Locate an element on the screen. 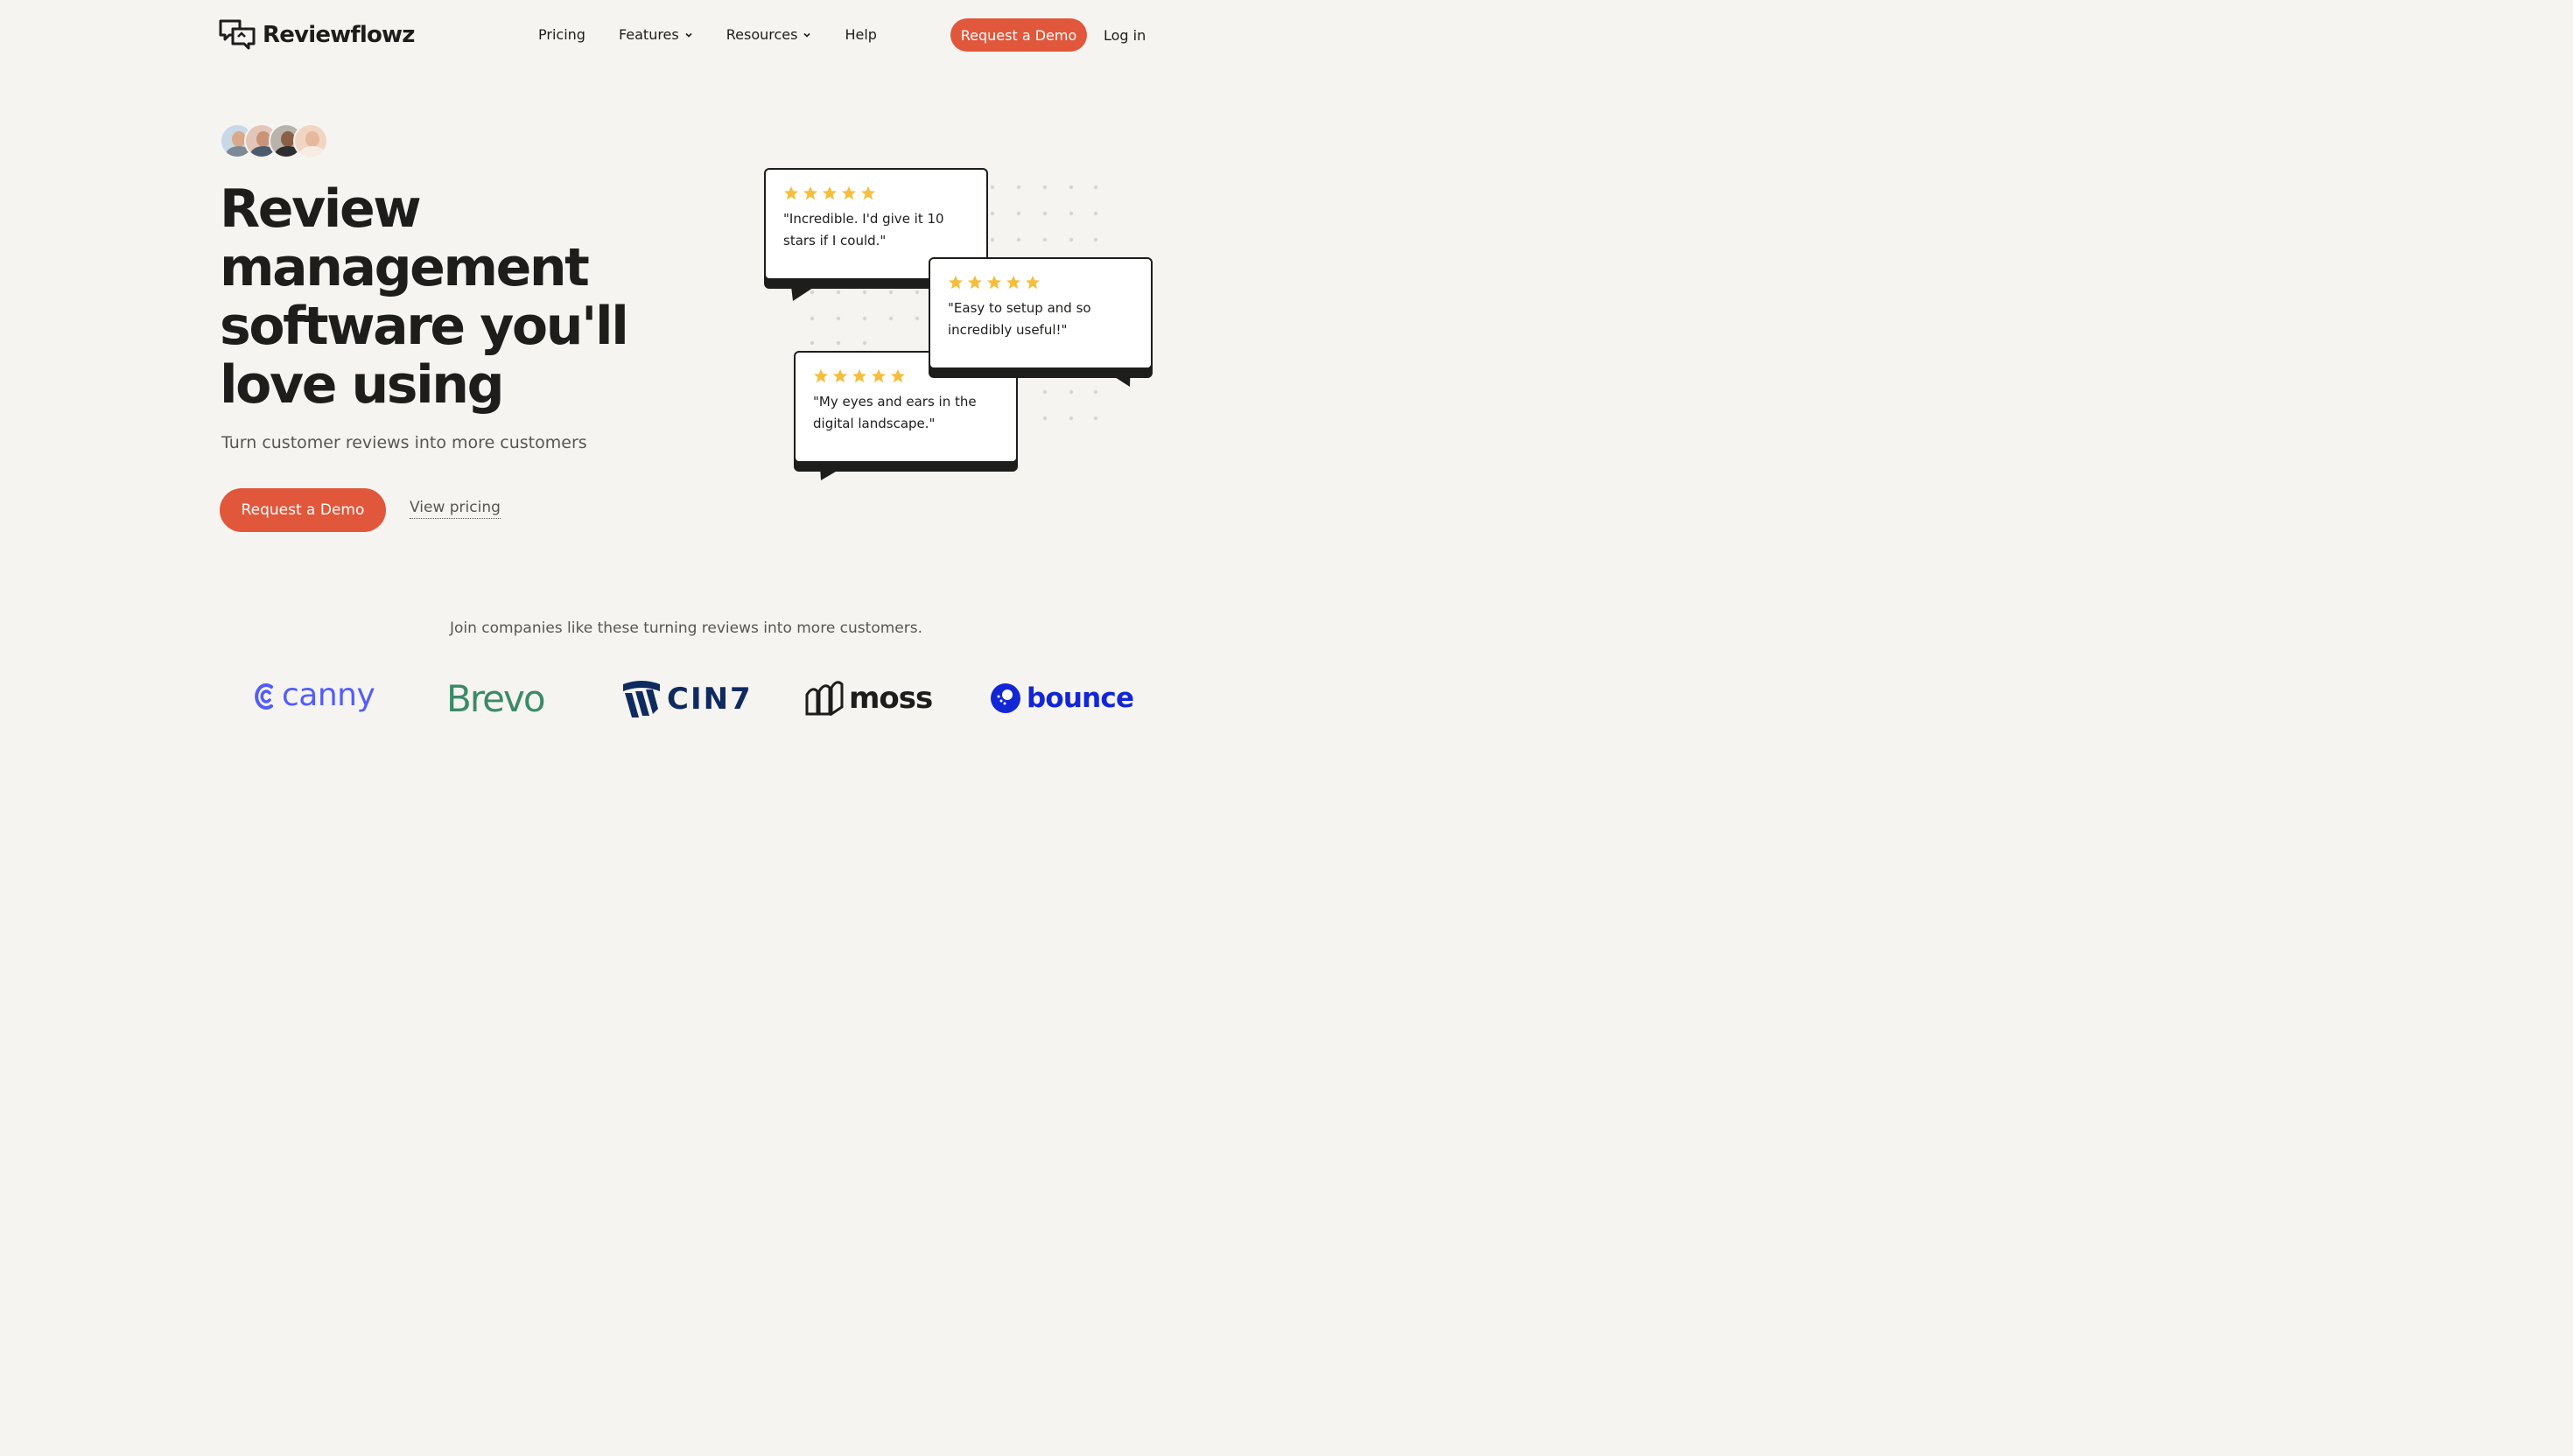 This screenshot has height=1456, width=2573. moss-icon is located at coordinates (824, 698).